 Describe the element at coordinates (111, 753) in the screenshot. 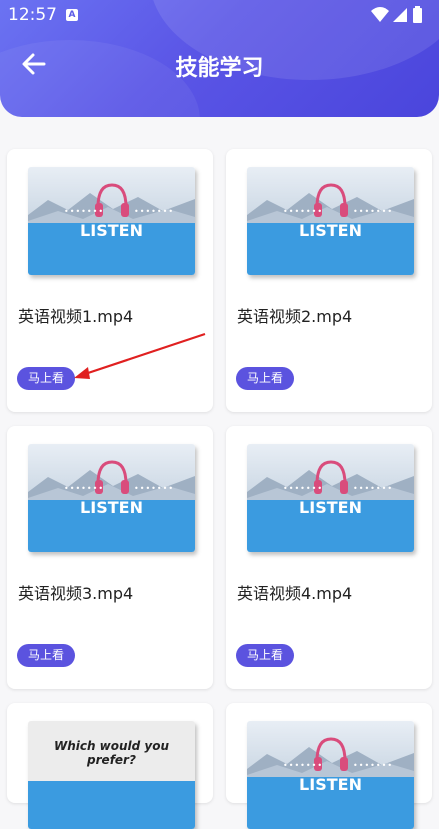

I see `thumbnail-label: Which would you prefer?` at that location.